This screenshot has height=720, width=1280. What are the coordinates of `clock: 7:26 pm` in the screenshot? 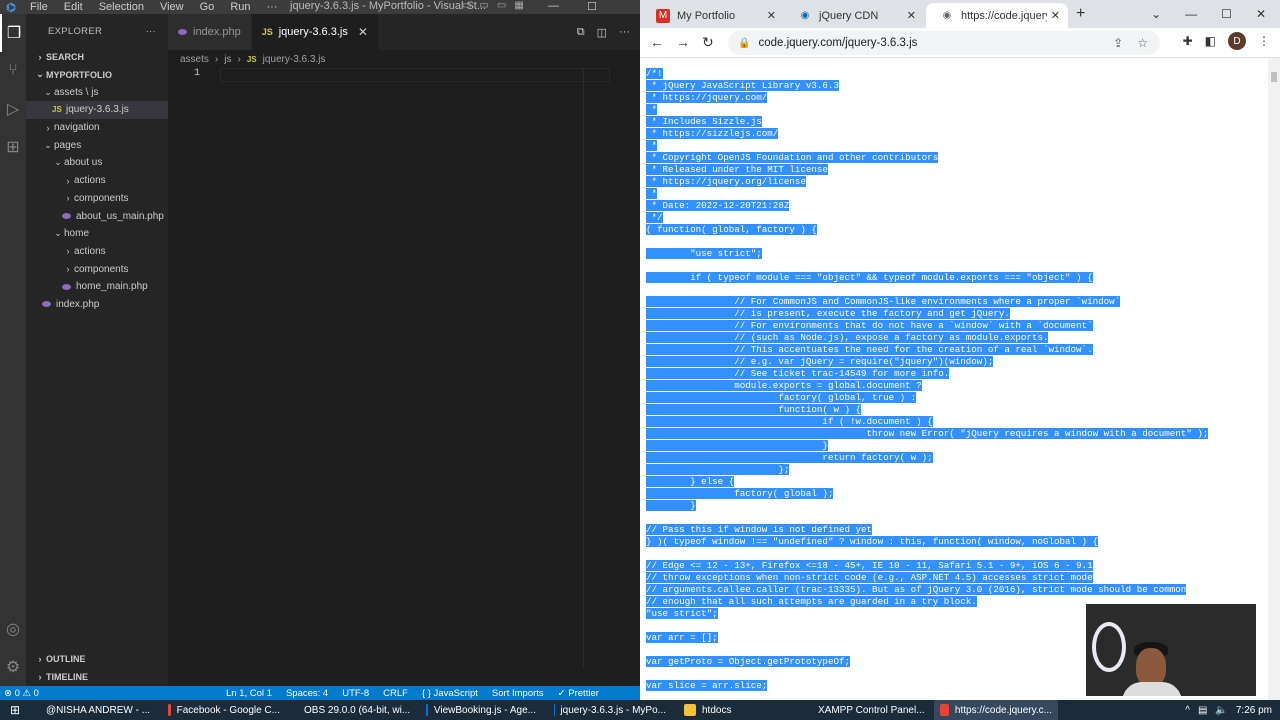 It's located at (1254, 710).